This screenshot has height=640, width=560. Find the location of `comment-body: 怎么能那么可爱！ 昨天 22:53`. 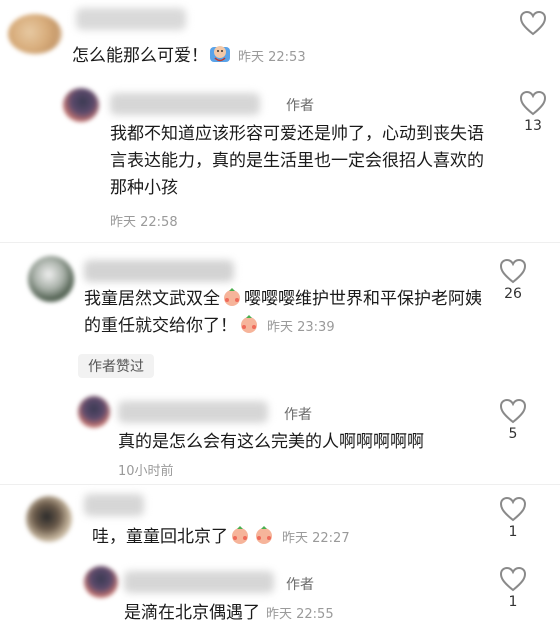

comment-body: 怎么能那么可爱！ 昨天 22:53 is located at coordinates (282, 57).